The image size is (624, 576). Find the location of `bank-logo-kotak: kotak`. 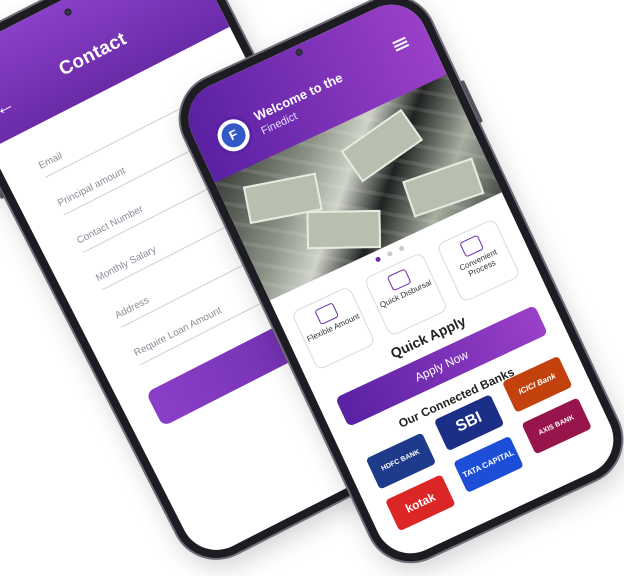

bank-logo-kotak: kotak is located at coordinates (420, 503).